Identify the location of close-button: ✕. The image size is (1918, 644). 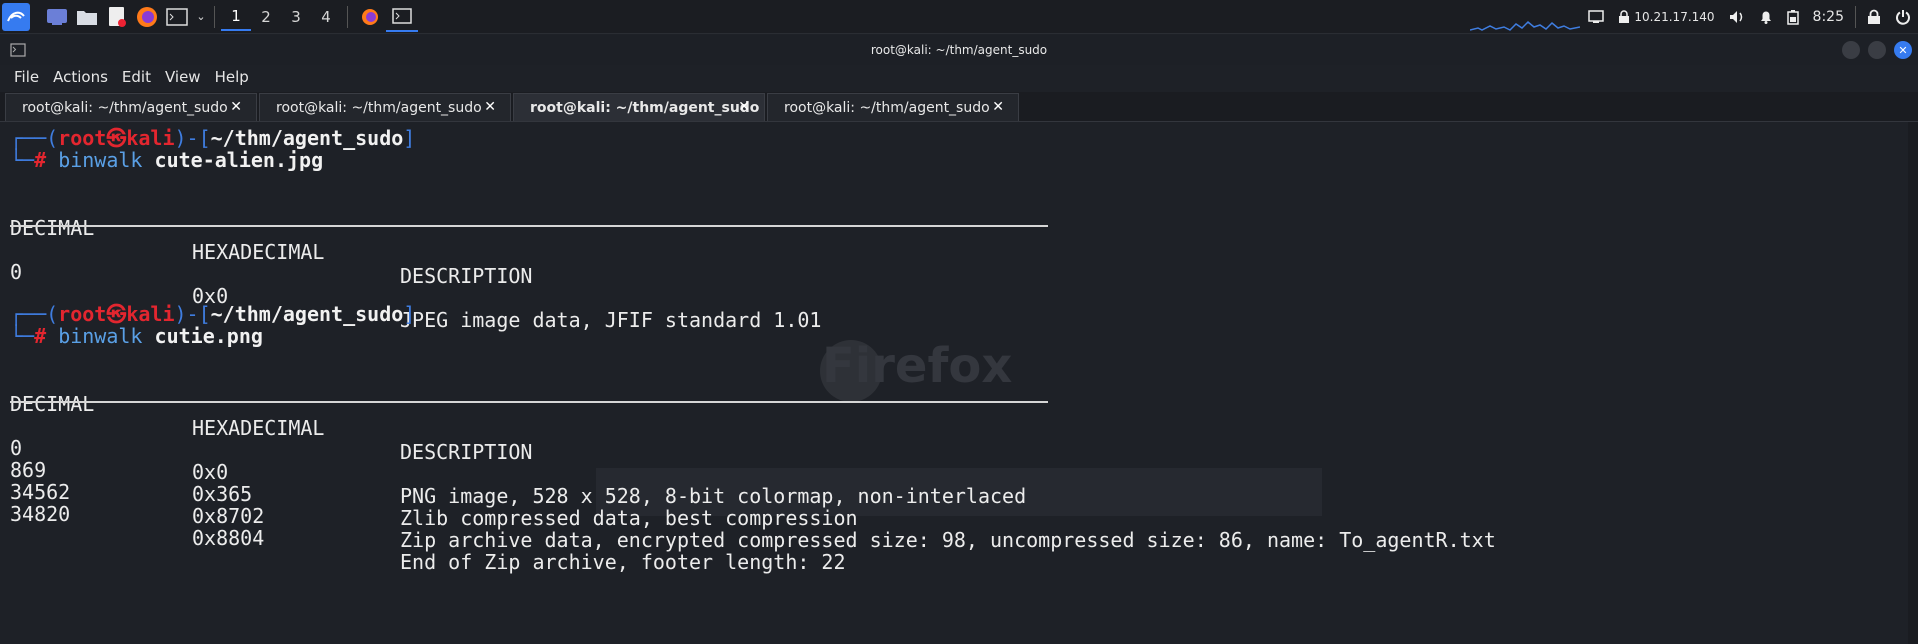
(1903, 50).